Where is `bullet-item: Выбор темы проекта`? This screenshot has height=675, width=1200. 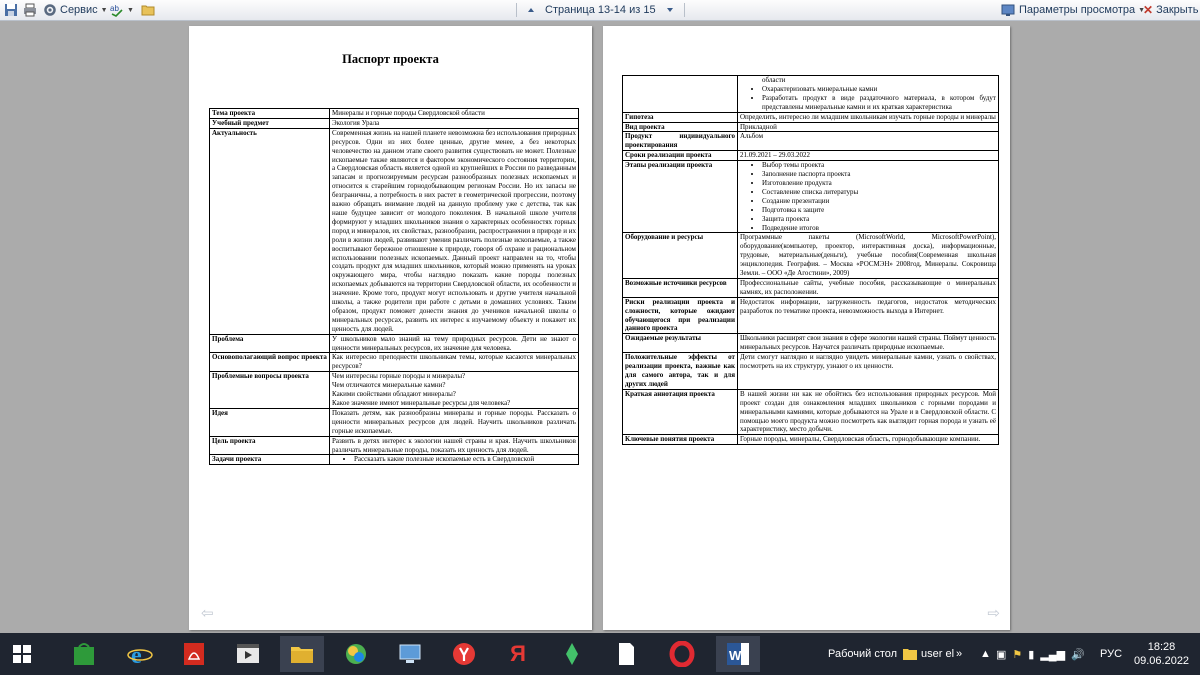 bullet-item: Выбор темы проекта is located at coordinates (879, 166).